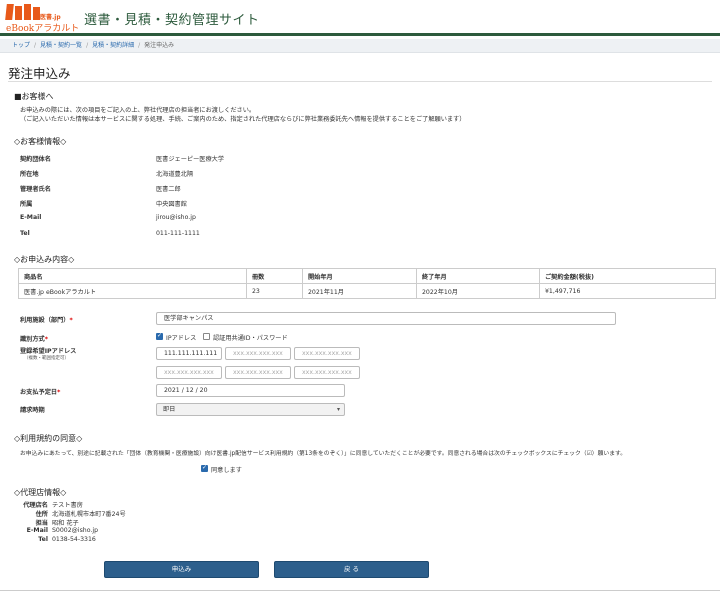 The width and height of the screenshot is (720, 596). What do you see at coordinates (61, 45) in the screenshot?
I see `breadcrumb-list: 見積・契約一覧` at bounding box center [61, 45].